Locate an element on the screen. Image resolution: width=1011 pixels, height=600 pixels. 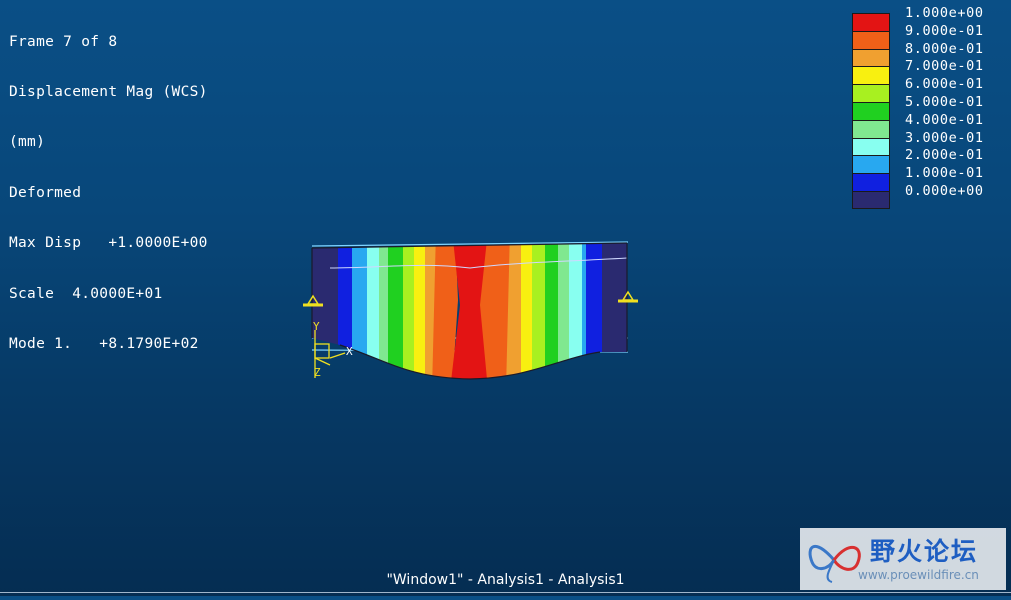
legend-label: 6.000e-01 is located at coordinates (944, 84).